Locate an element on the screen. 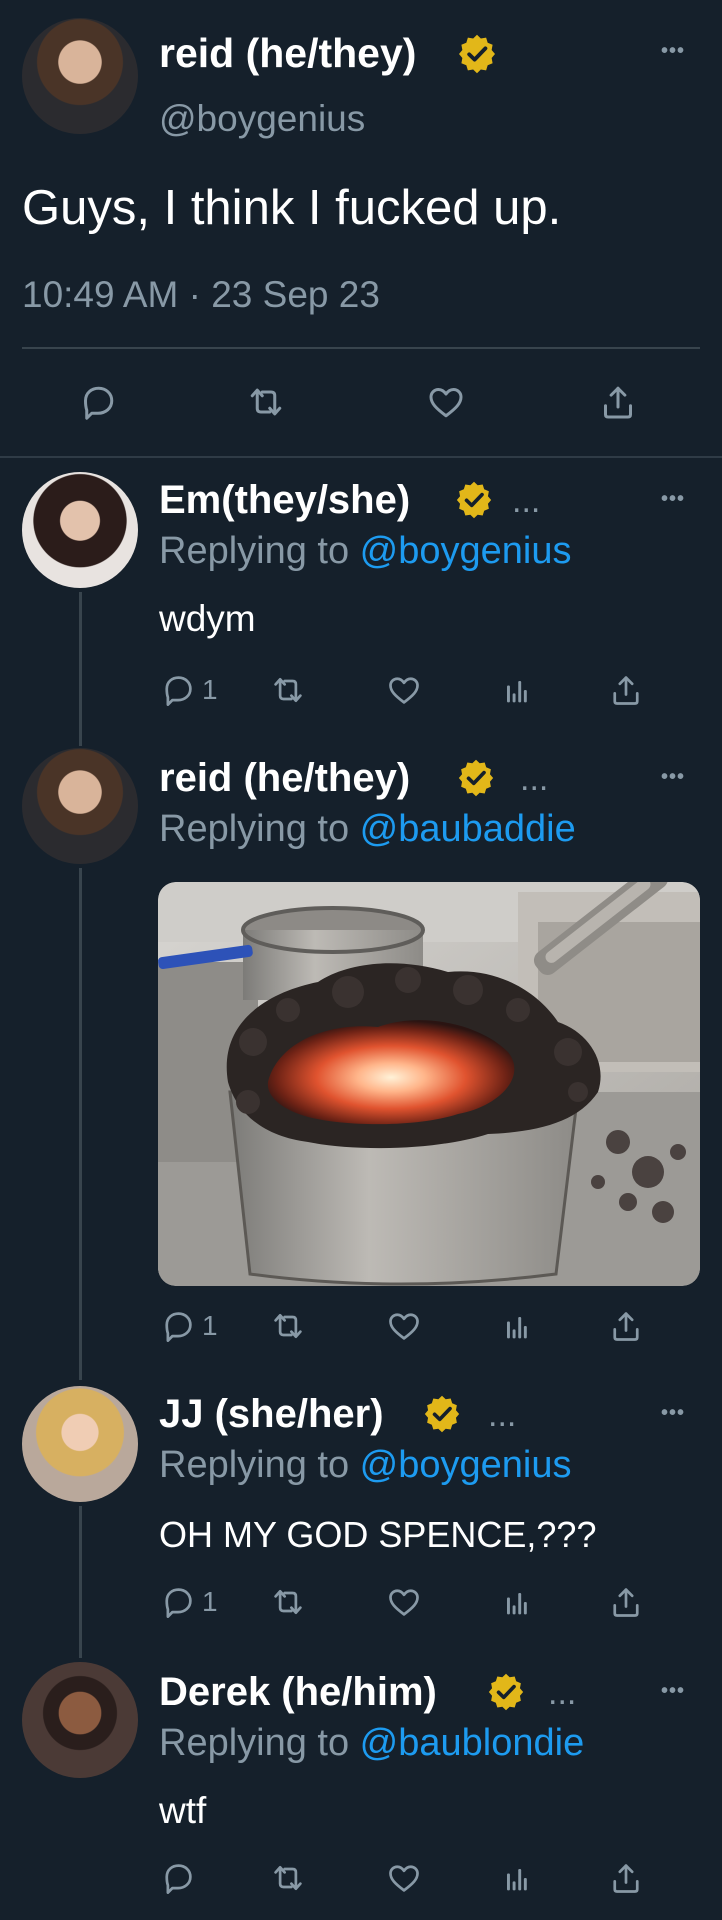 This screenshot has width=722, height=1920. reply-author-name: reid (he/they) is located at coordinates (284, 778).